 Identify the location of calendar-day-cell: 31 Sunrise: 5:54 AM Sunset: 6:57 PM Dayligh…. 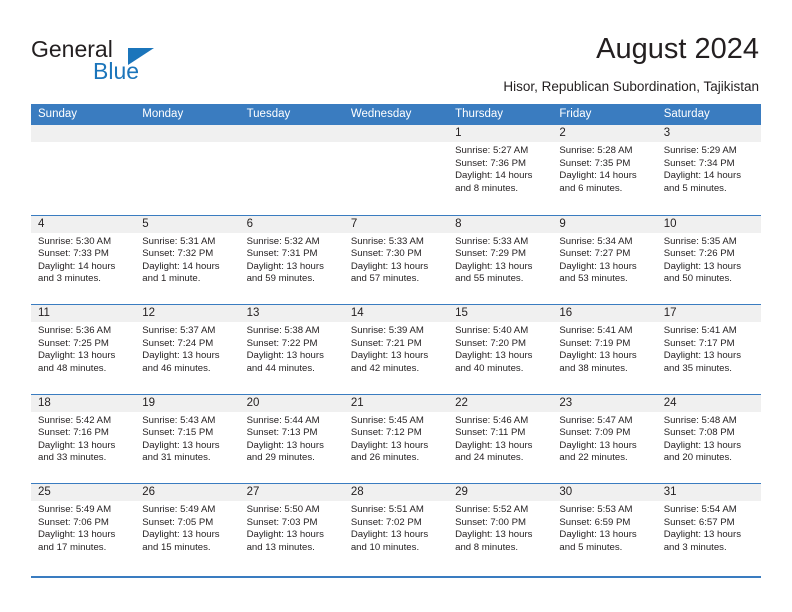
(708, 528).